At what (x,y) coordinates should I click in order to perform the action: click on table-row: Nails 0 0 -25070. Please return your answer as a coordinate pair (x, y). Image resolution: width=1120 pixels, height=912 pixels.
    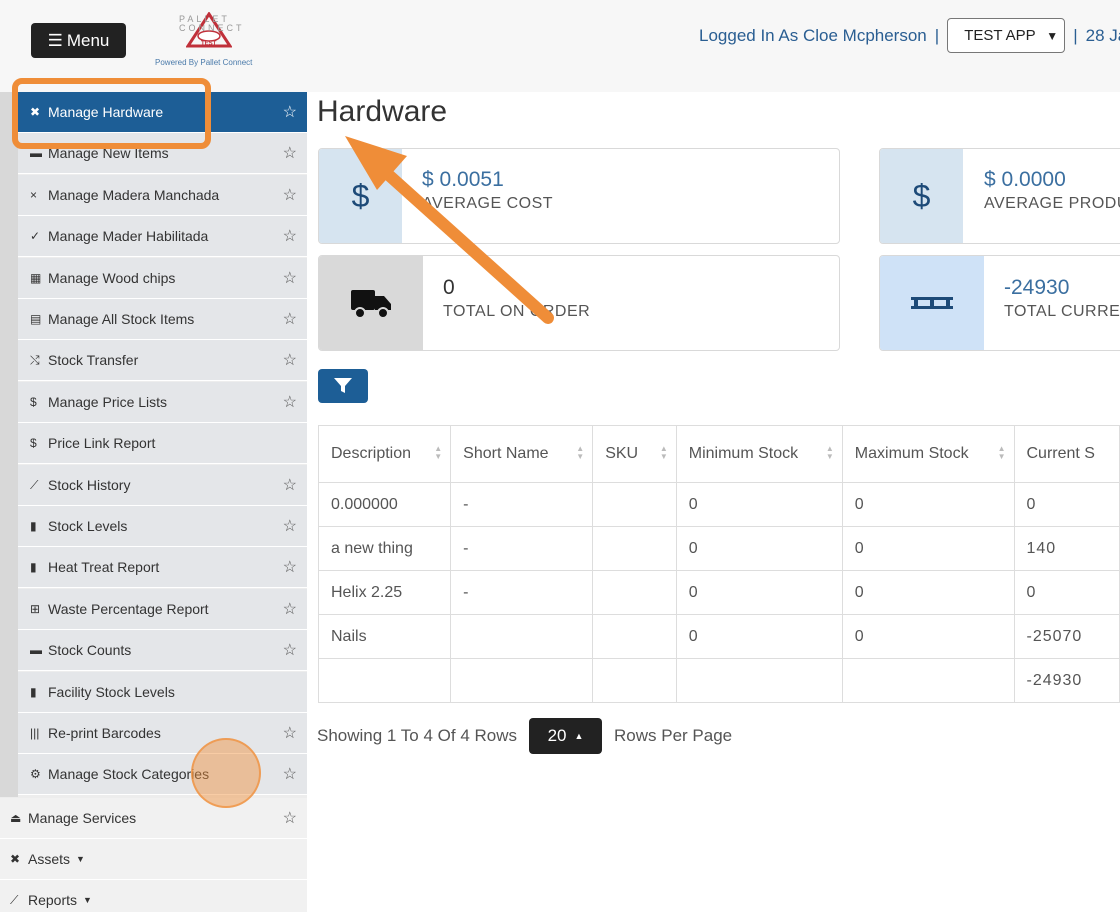
    Looking at the image, I should click on (718, 636).